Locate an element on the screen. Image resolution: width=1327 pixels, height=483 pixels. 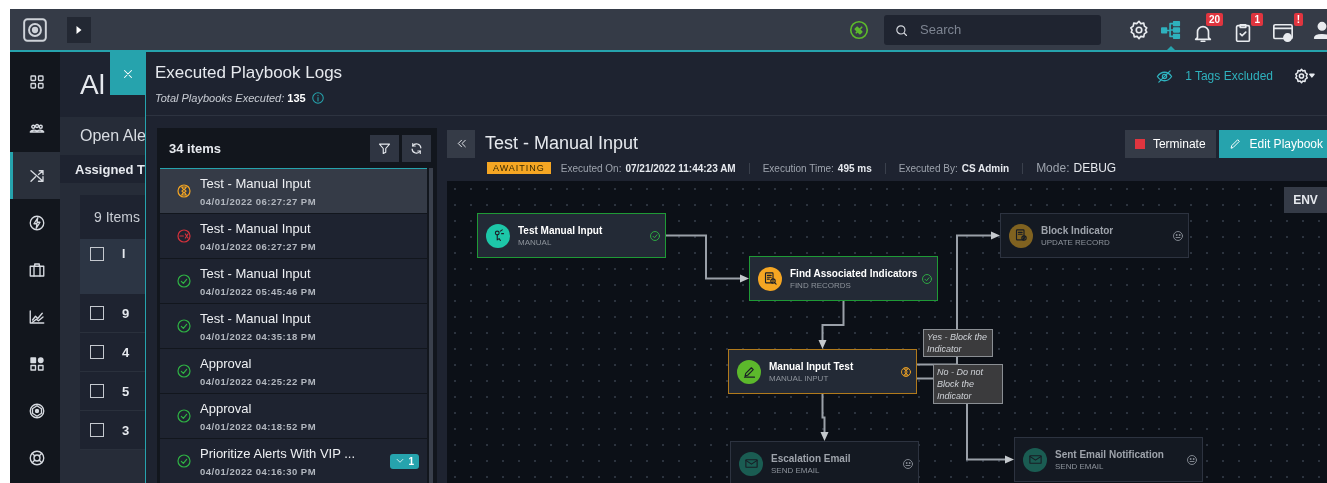
node-title: Block Indicator is located at coordinates (1078, 230).